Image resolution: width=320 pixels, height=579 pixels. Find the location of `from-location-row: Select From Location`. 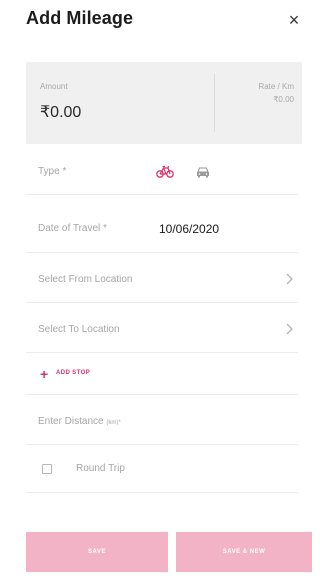

from-location-row: Select From Location is located at coordinates (162, 278).